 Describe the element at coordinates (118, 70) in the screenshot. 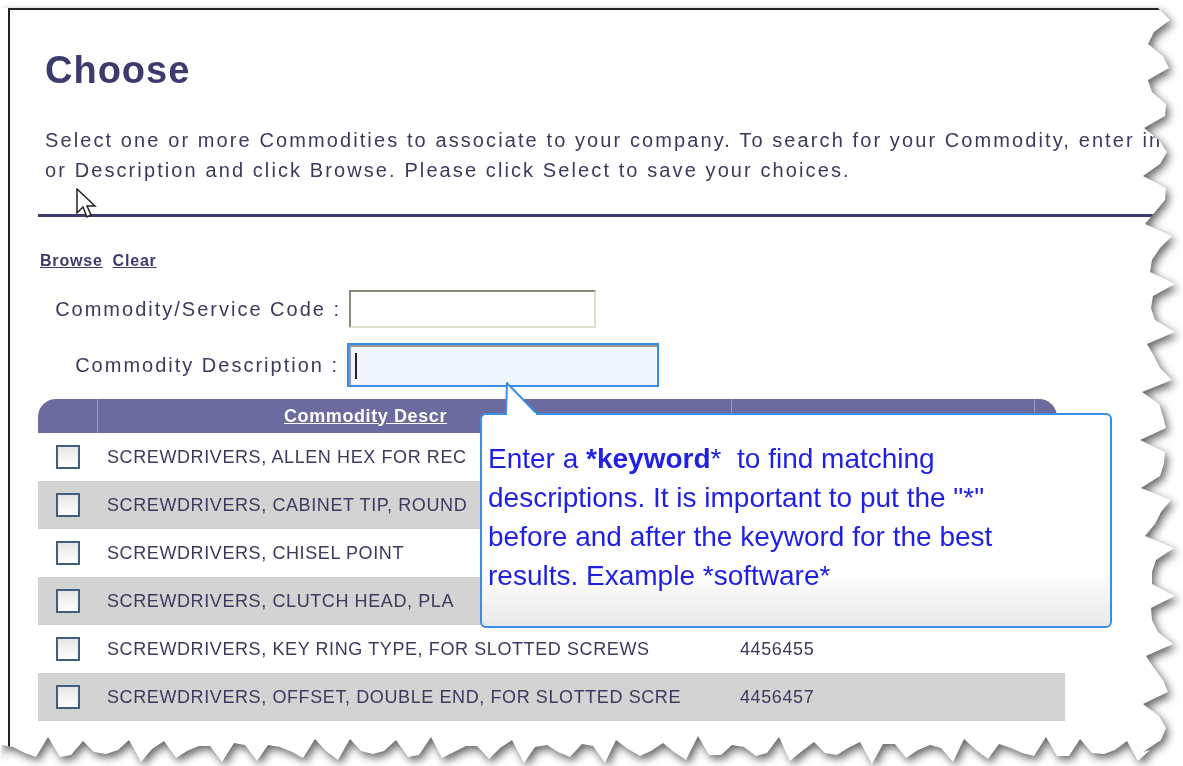

I see `page-title: Choose` at that location.